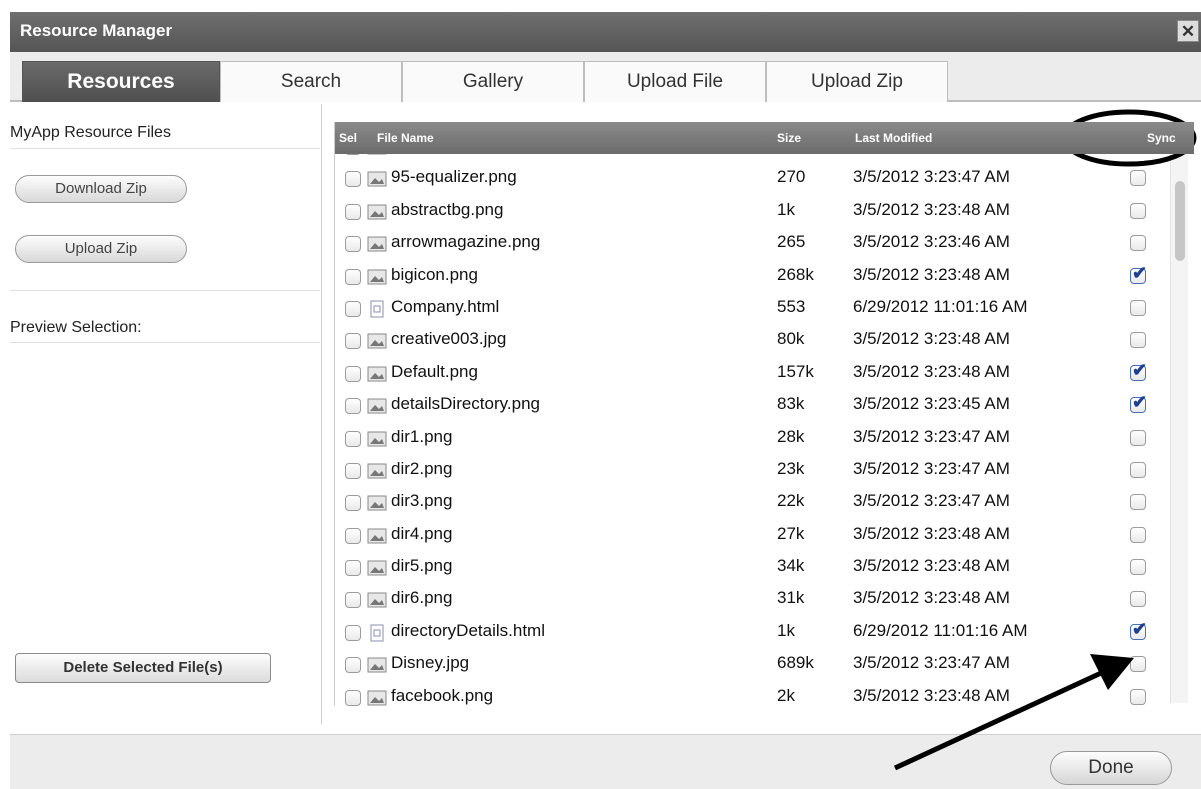 The width and height of the screenshot is (1201, 789). Describe the element at coordinates (857, 81) in the screenshot. I see `tab-upload-zip: Upload Zip` at that location.